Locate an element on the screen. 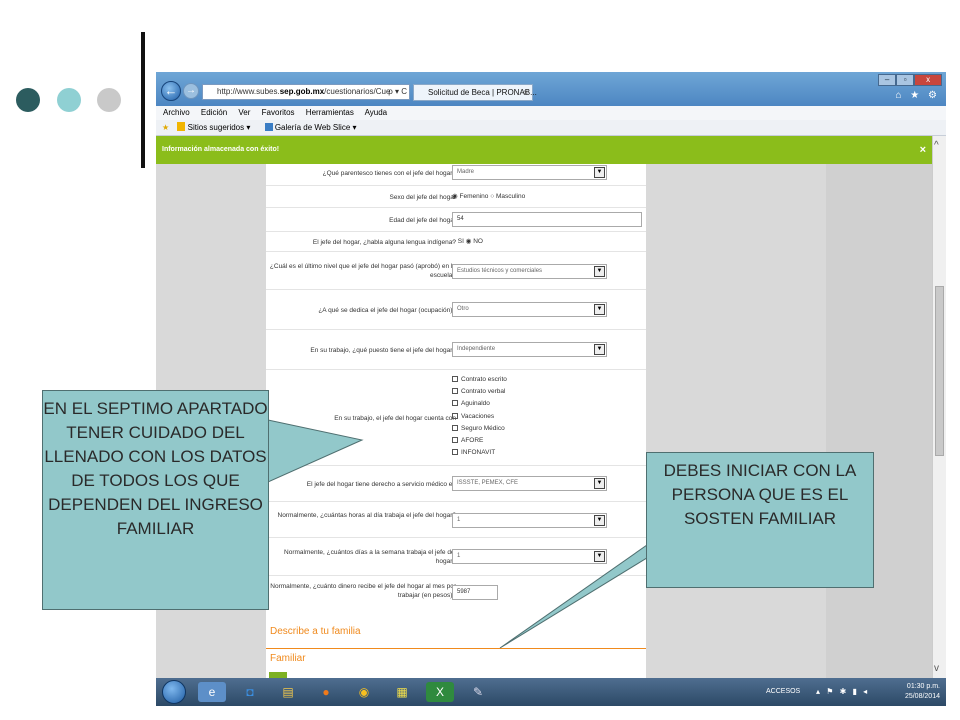 Image resolution: width=960 pixels, height=720 pixels. window-controls: – ▫ x is located at coordinates (910, 80).